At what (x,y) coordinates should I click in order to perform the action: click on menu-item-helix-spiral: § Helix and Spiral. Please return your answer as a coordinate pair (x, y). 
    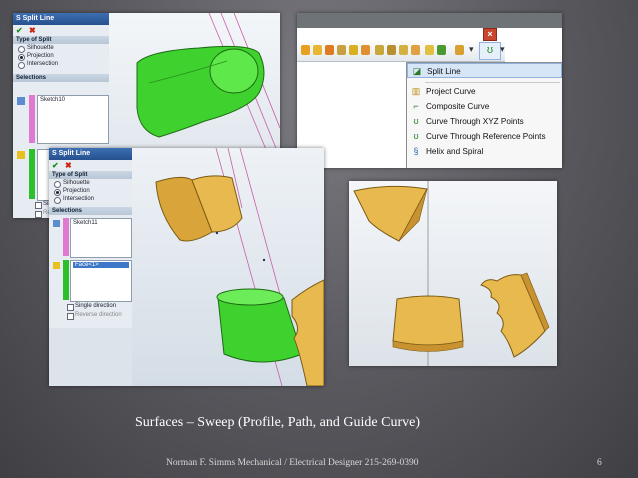
    Looking at the image, I should click on (484, 151).